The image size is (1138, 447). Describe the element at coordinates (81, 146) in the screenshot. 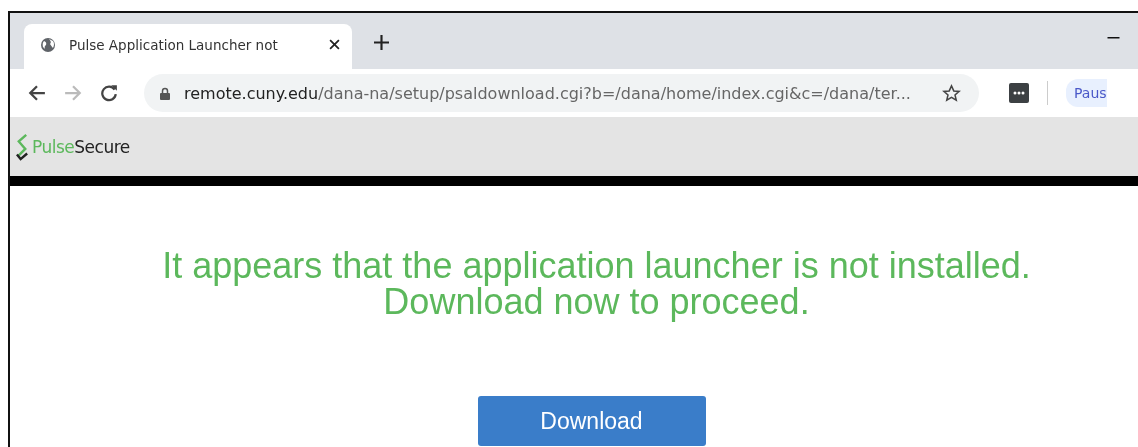

I see `logo-text: PulseSecure` at that location.